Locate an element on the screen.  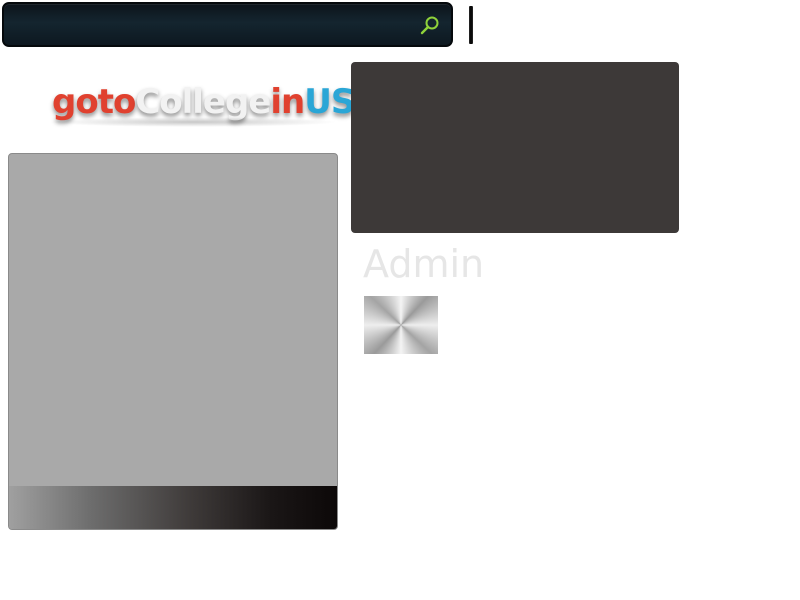
logo-part-in: in is located at coordinates (287, 102).